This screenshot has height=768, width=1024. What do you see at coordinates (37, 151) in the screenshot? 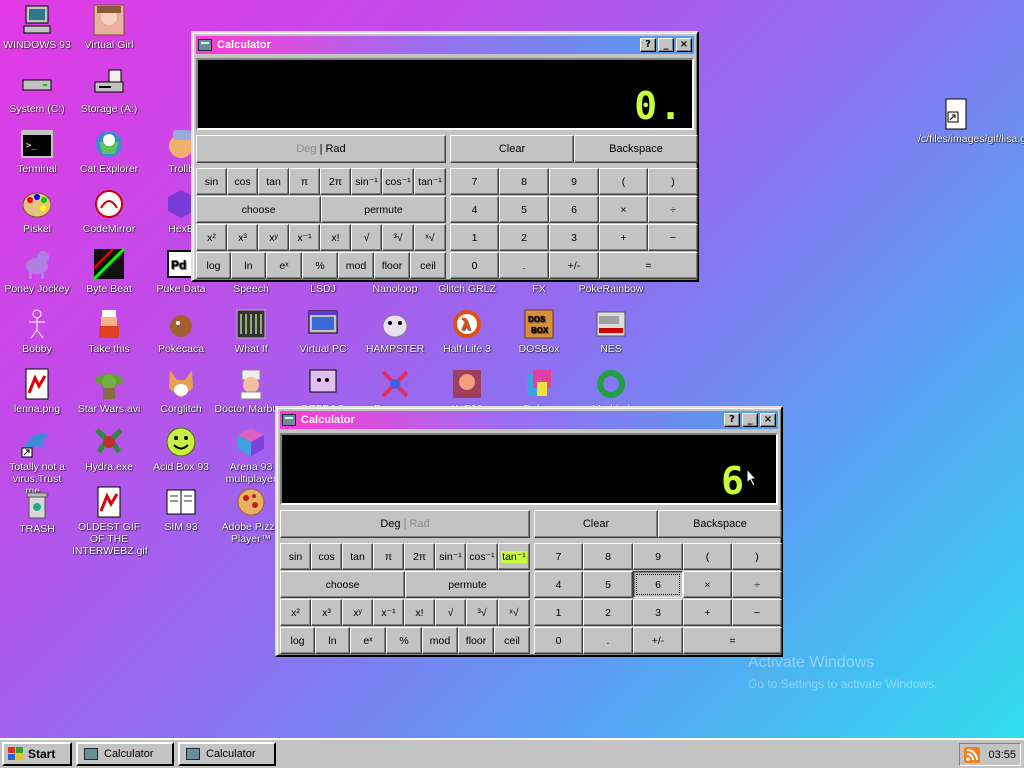
I see `desktop-icon-terminal: >_ Terminal` at bounding box center [37, 151].